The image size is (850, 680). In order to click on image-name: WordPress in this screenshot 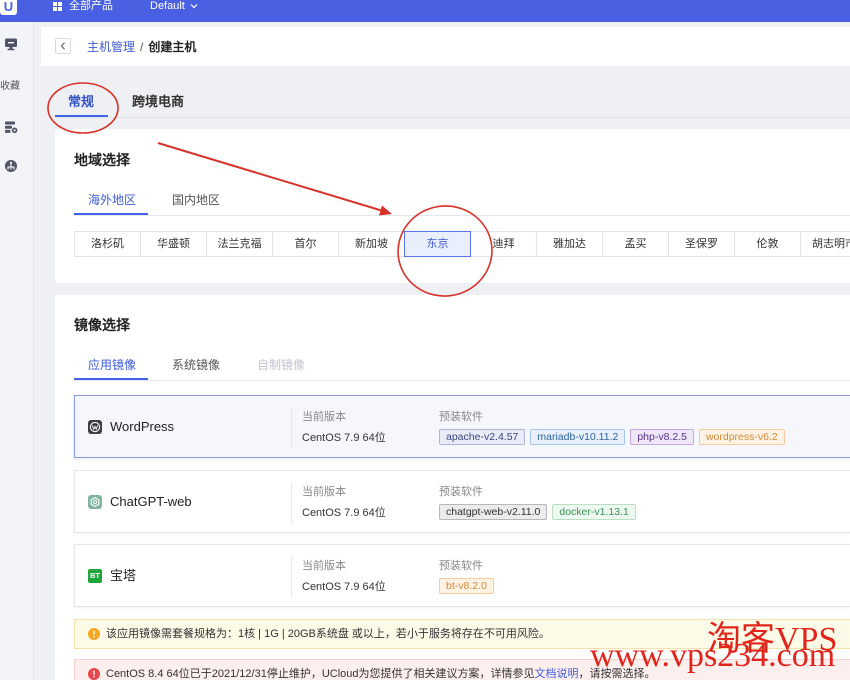, I will do `click(142, 426)`.